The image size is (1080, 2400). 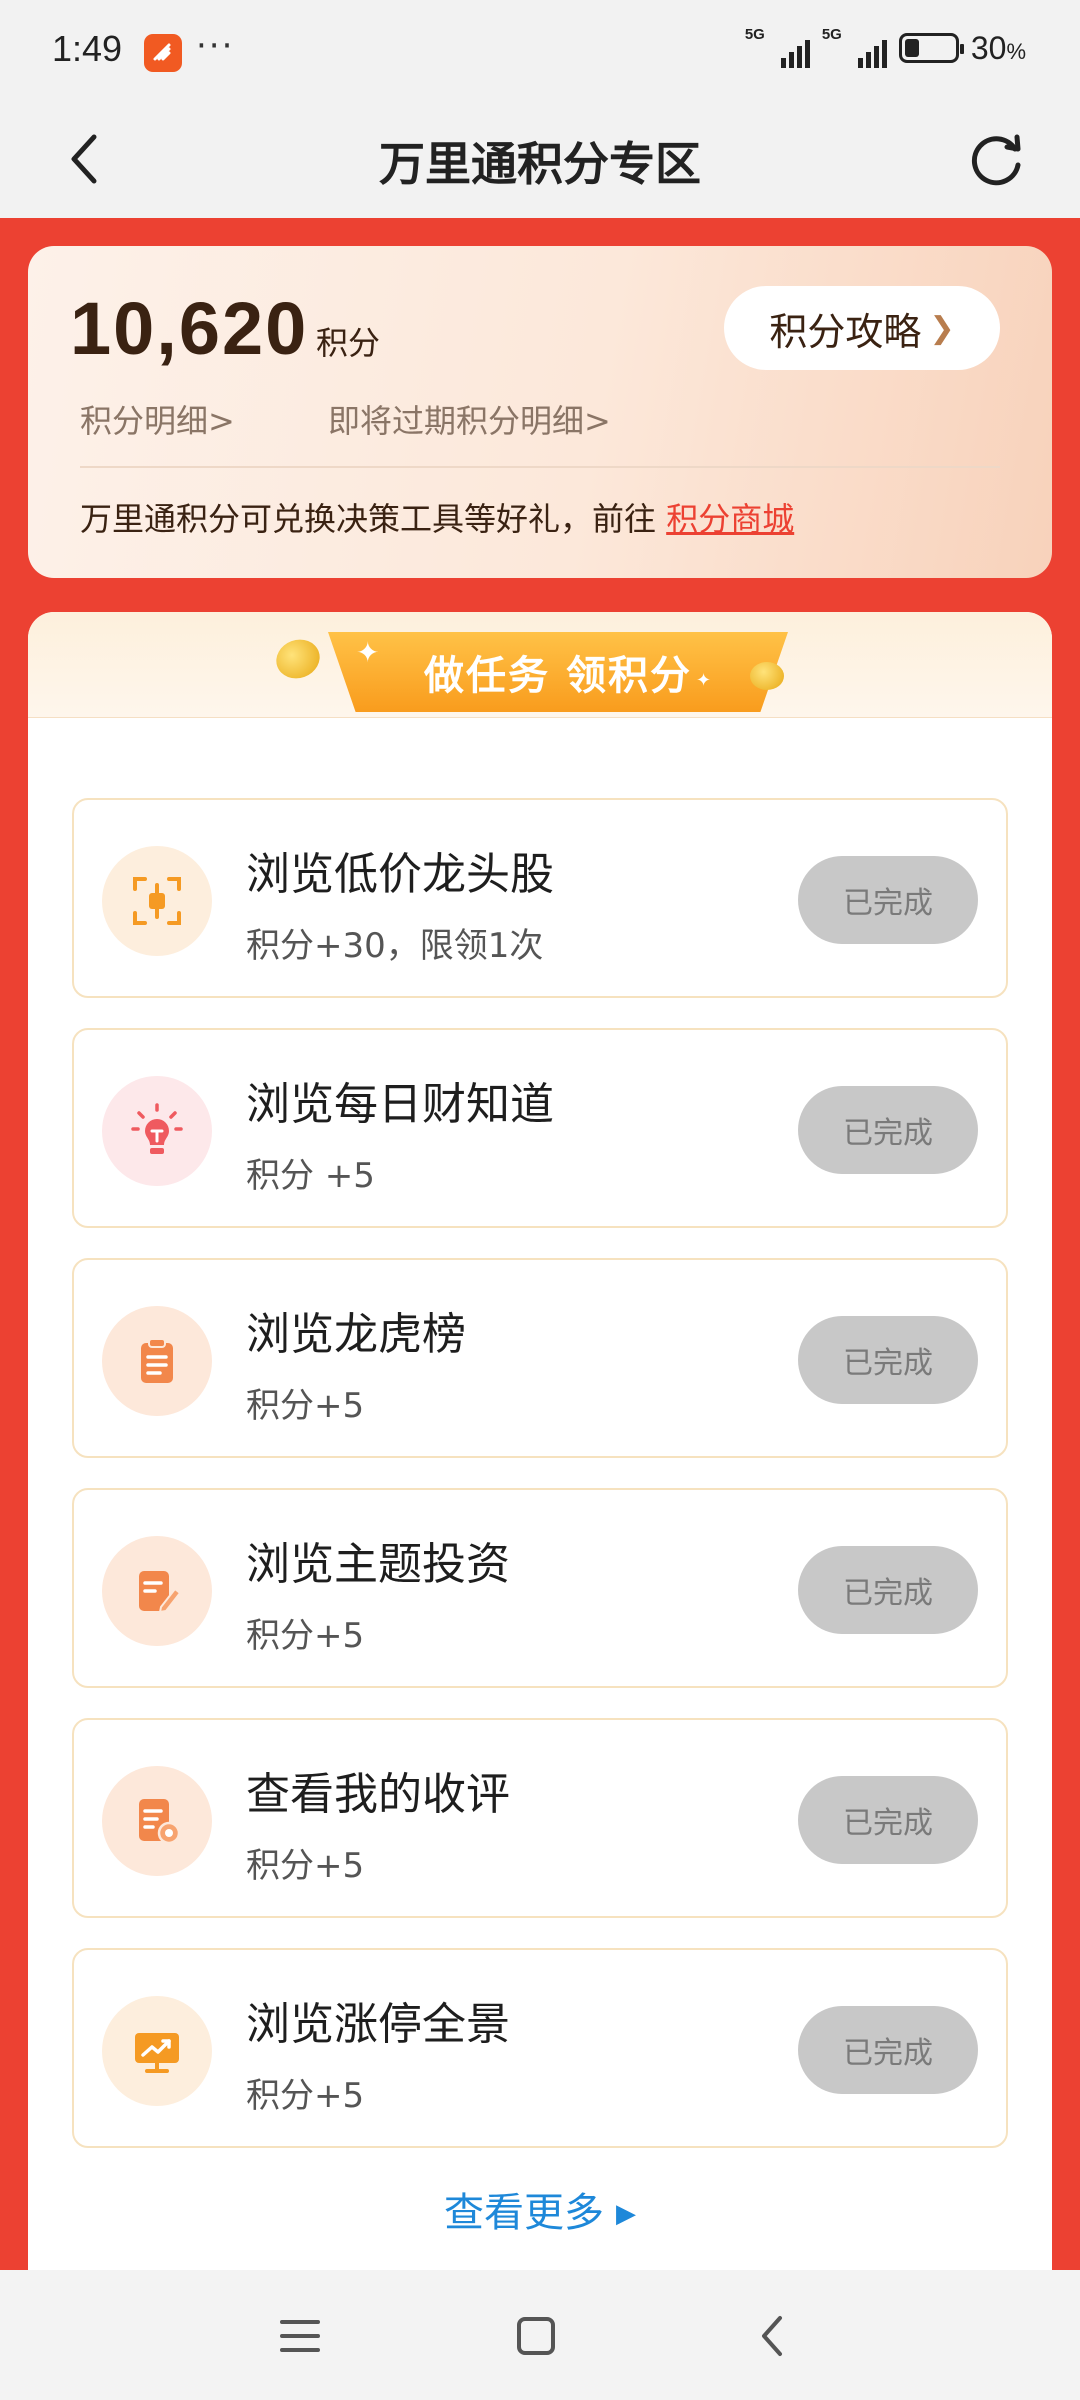 What do you see at coordinates (540, 164) in the screenshot?
I see `page-title: 万里通积分专区` at bounding box center [540, 164].